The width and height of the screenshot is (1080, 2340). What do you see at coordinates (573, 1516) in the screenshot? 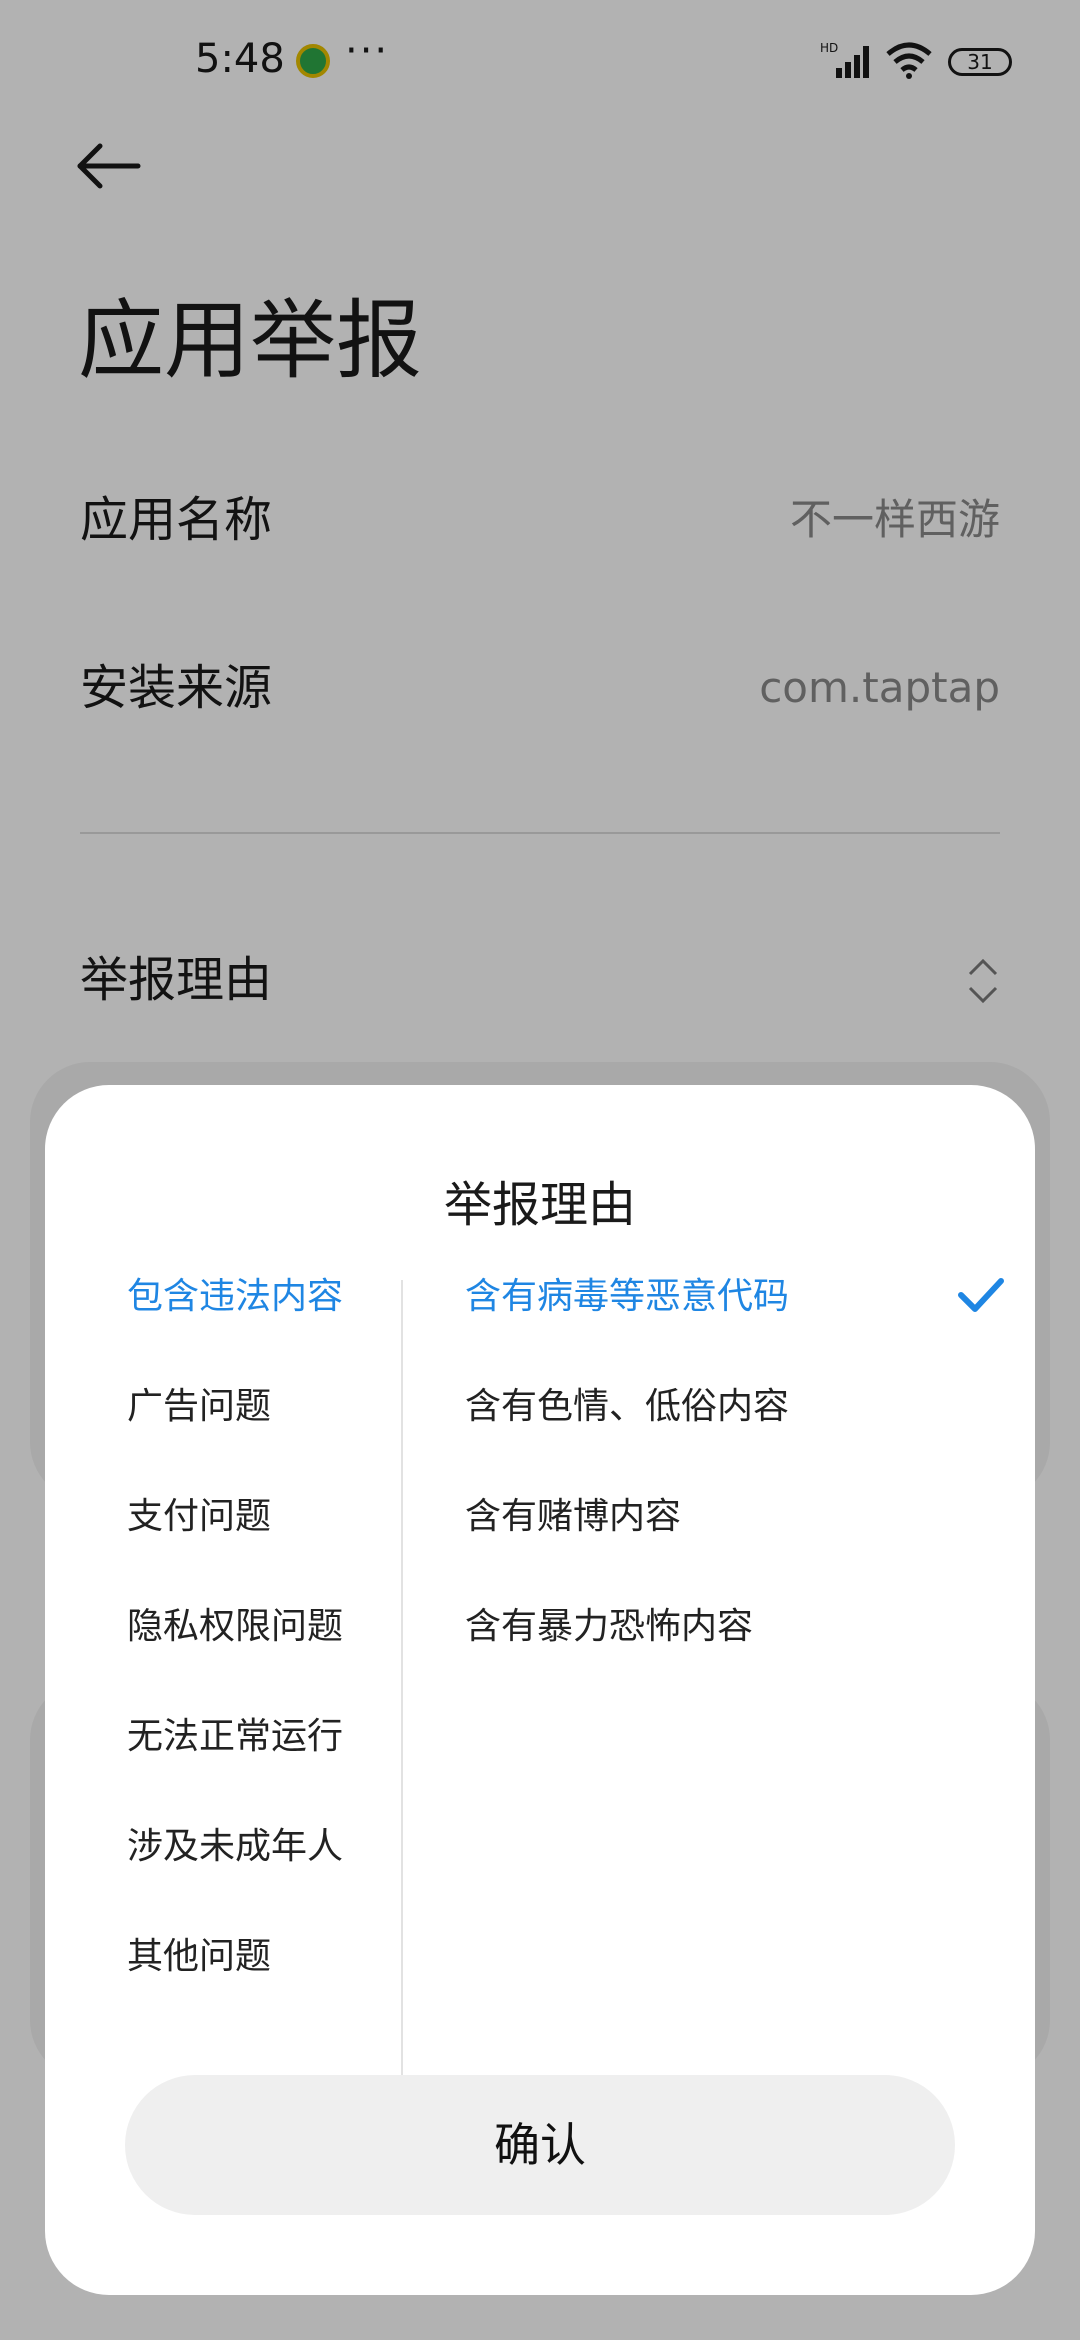
I see `subreason-label: 含有赌博内容` at bounding box center [573, 1516].